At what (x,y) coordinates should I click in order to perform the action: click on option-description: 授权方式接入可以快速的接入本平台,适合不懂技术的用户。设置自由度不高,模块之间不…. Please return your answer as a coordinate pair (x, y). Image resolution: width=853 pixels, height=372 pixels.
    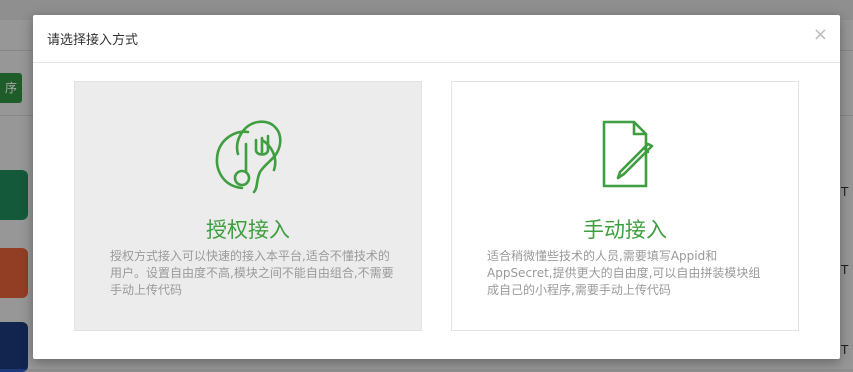
    Looking at the image, I should click on (252, 273).